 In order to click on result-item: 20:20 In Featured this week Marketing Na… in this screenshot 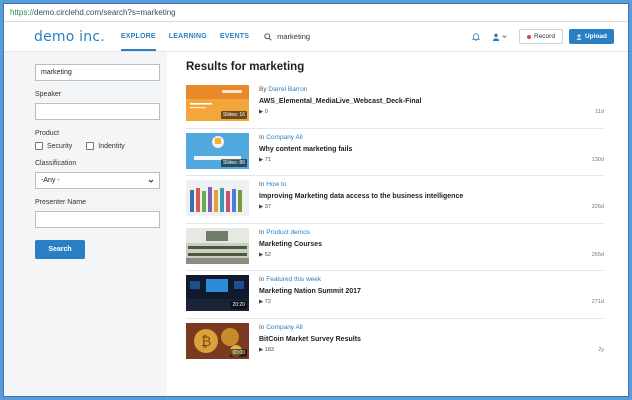, I will do `click(395, 295)`.